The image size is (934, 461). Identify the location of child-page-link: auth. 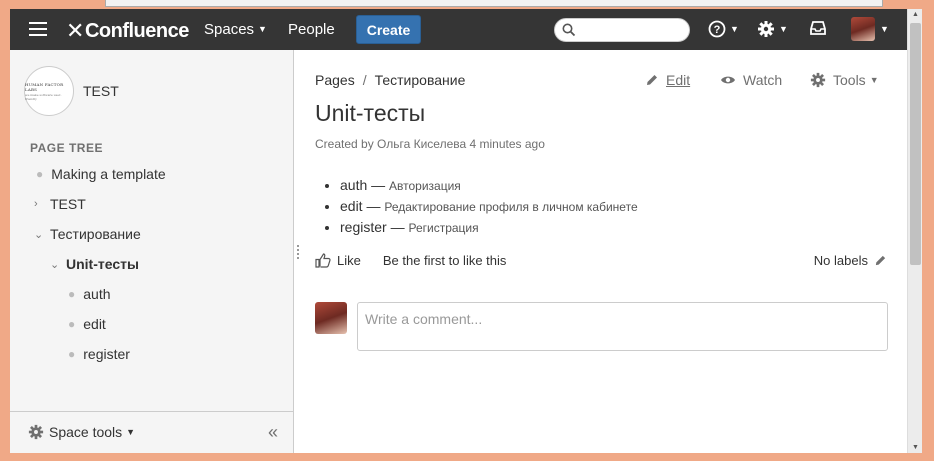
(353, 185).